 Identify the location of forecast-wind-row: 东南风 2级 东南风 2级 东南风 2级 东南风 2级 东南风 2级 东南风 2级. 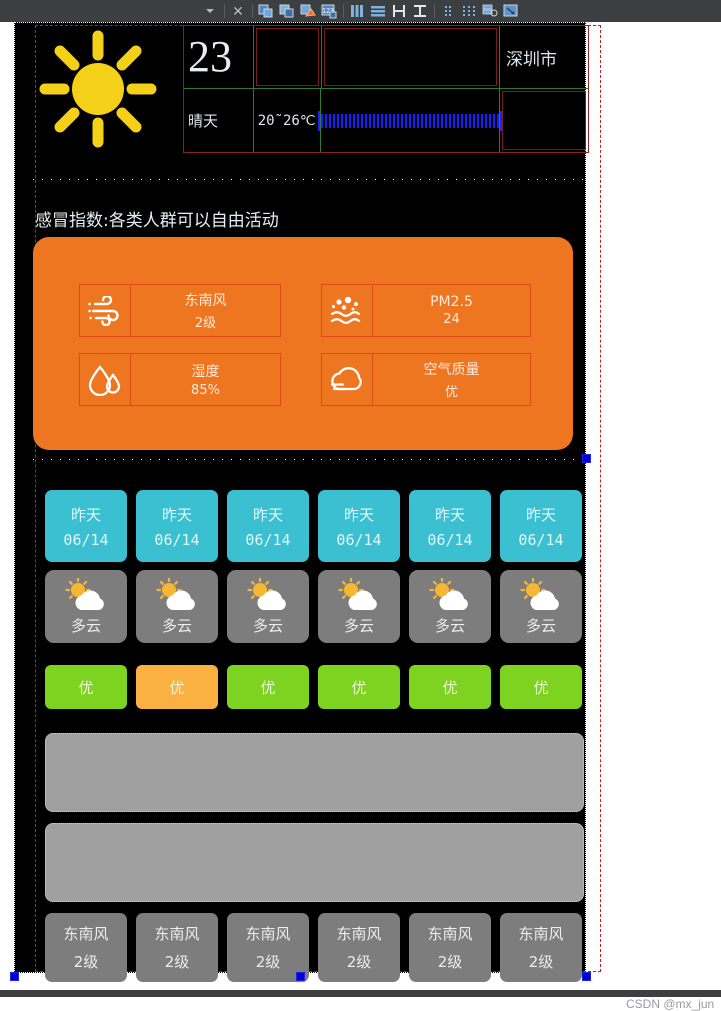
(318, 947).